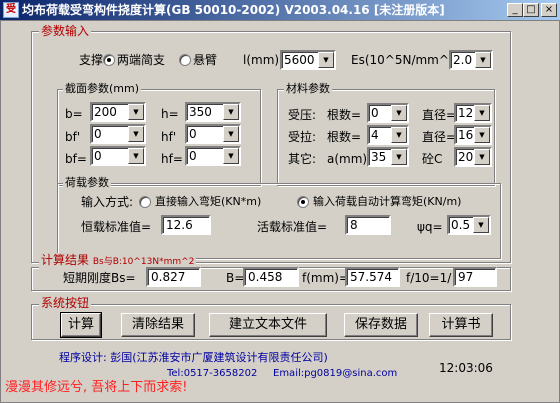 This screenshot has width=560, height=403. I want to click on bs-output: 0.827, so click(173, 277).